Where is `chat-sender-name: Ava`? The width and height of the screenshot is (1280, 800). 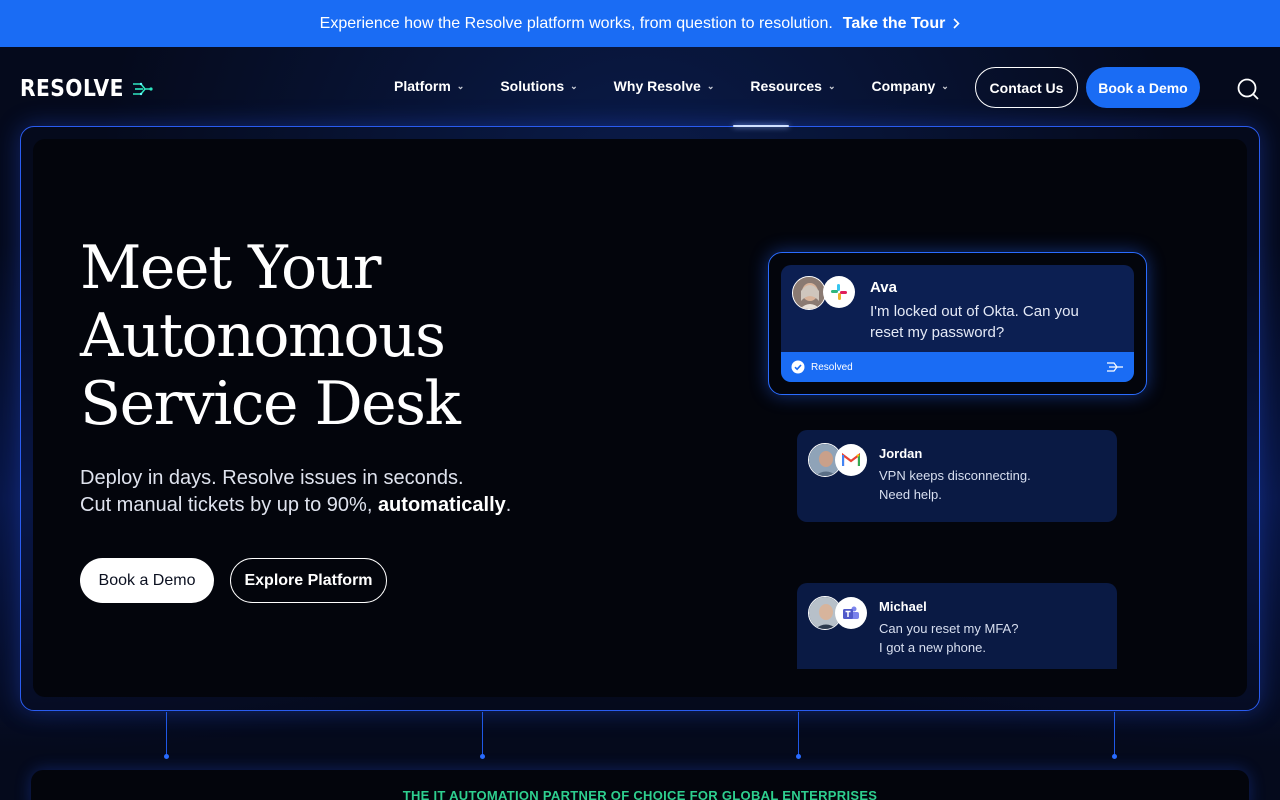 chat-sender-name: Ava is located at coordinates (883, 287).